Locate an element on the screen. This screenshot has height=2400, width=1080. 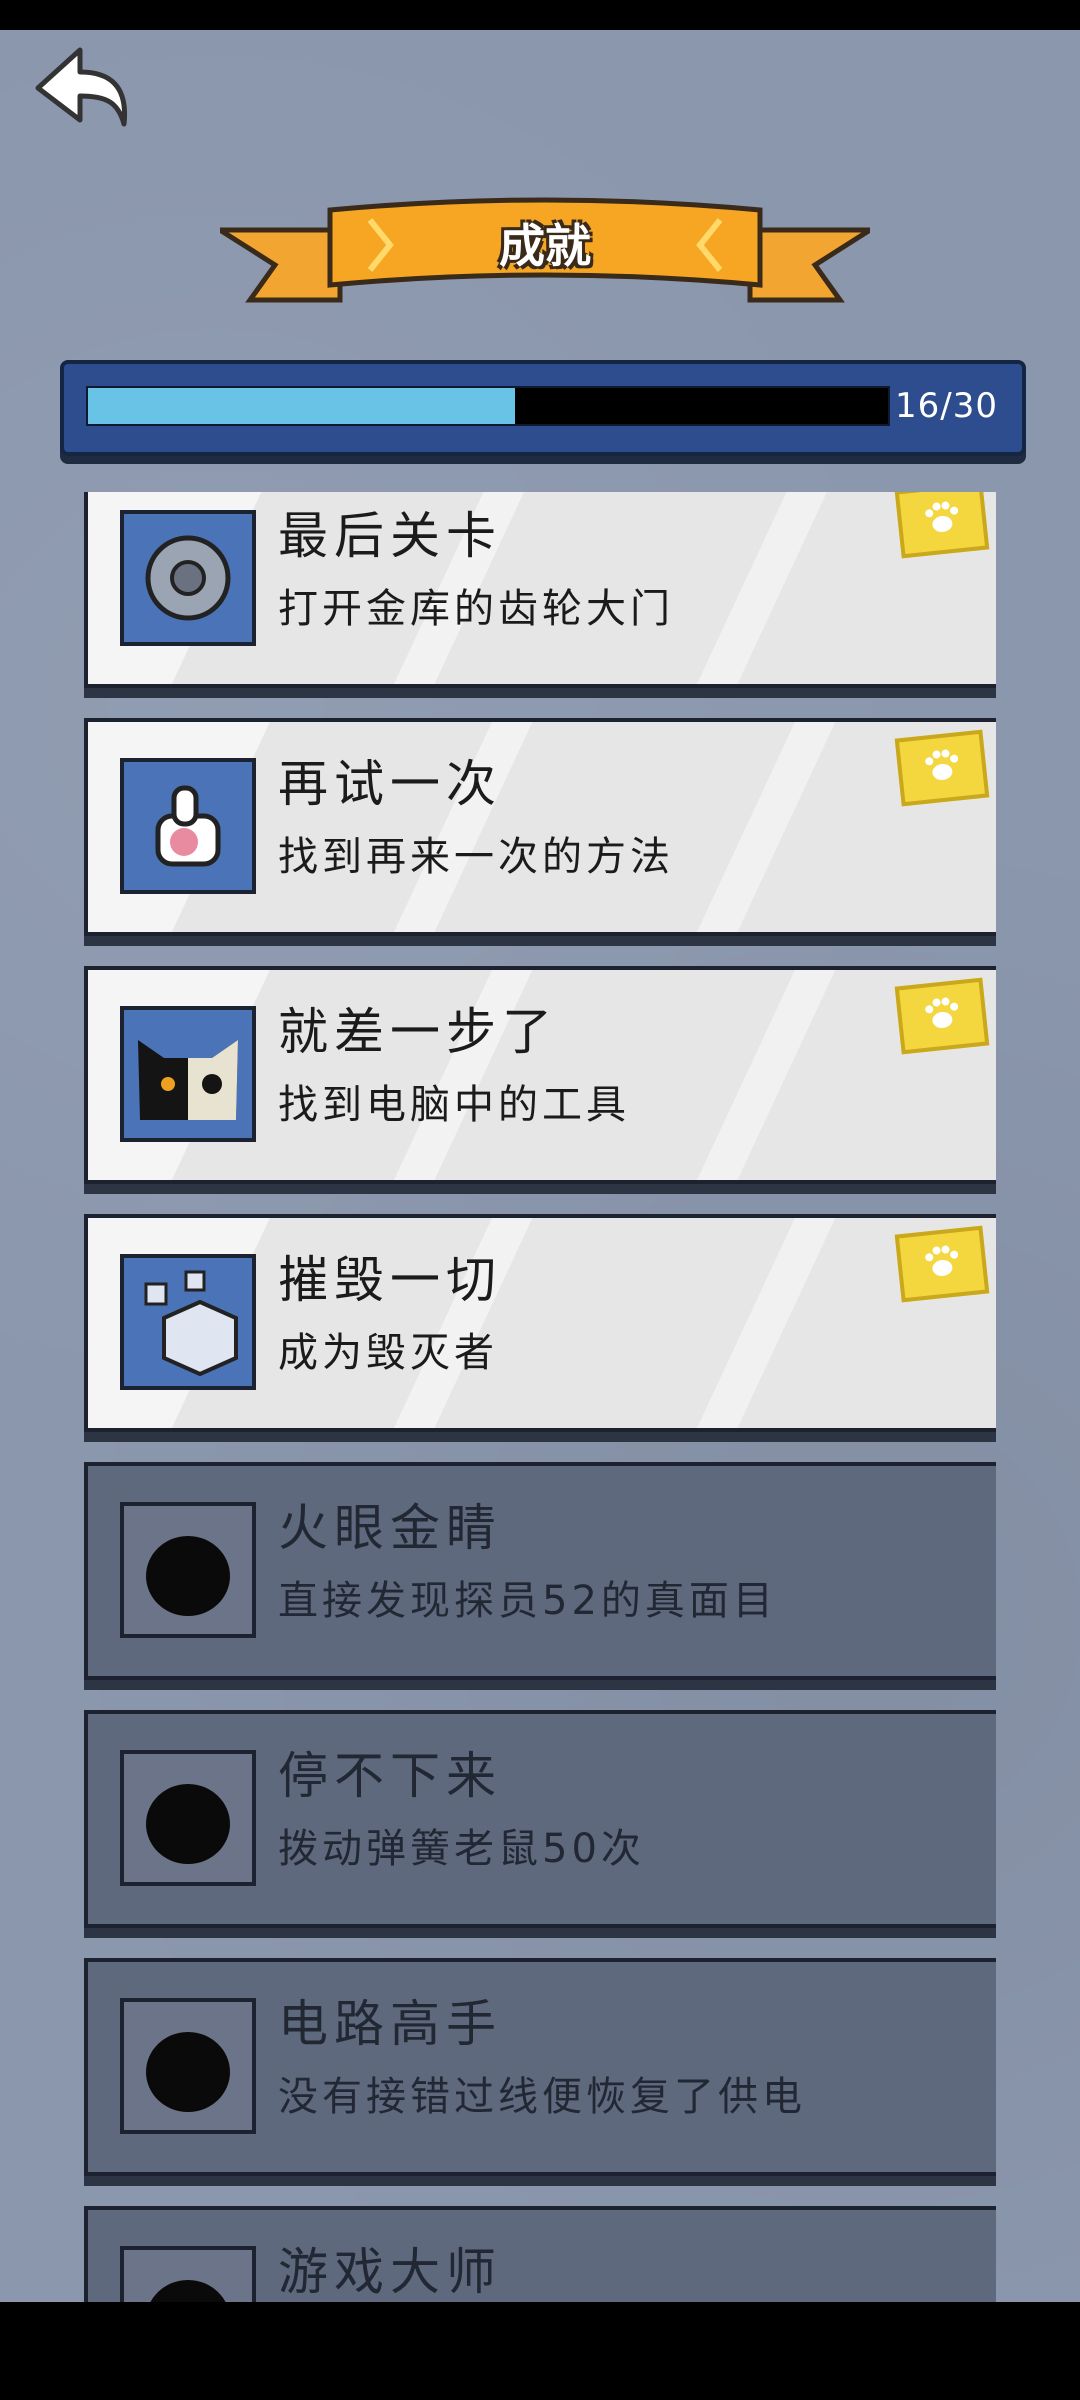
back-arrow-icon is located at coordinates (81, 87).